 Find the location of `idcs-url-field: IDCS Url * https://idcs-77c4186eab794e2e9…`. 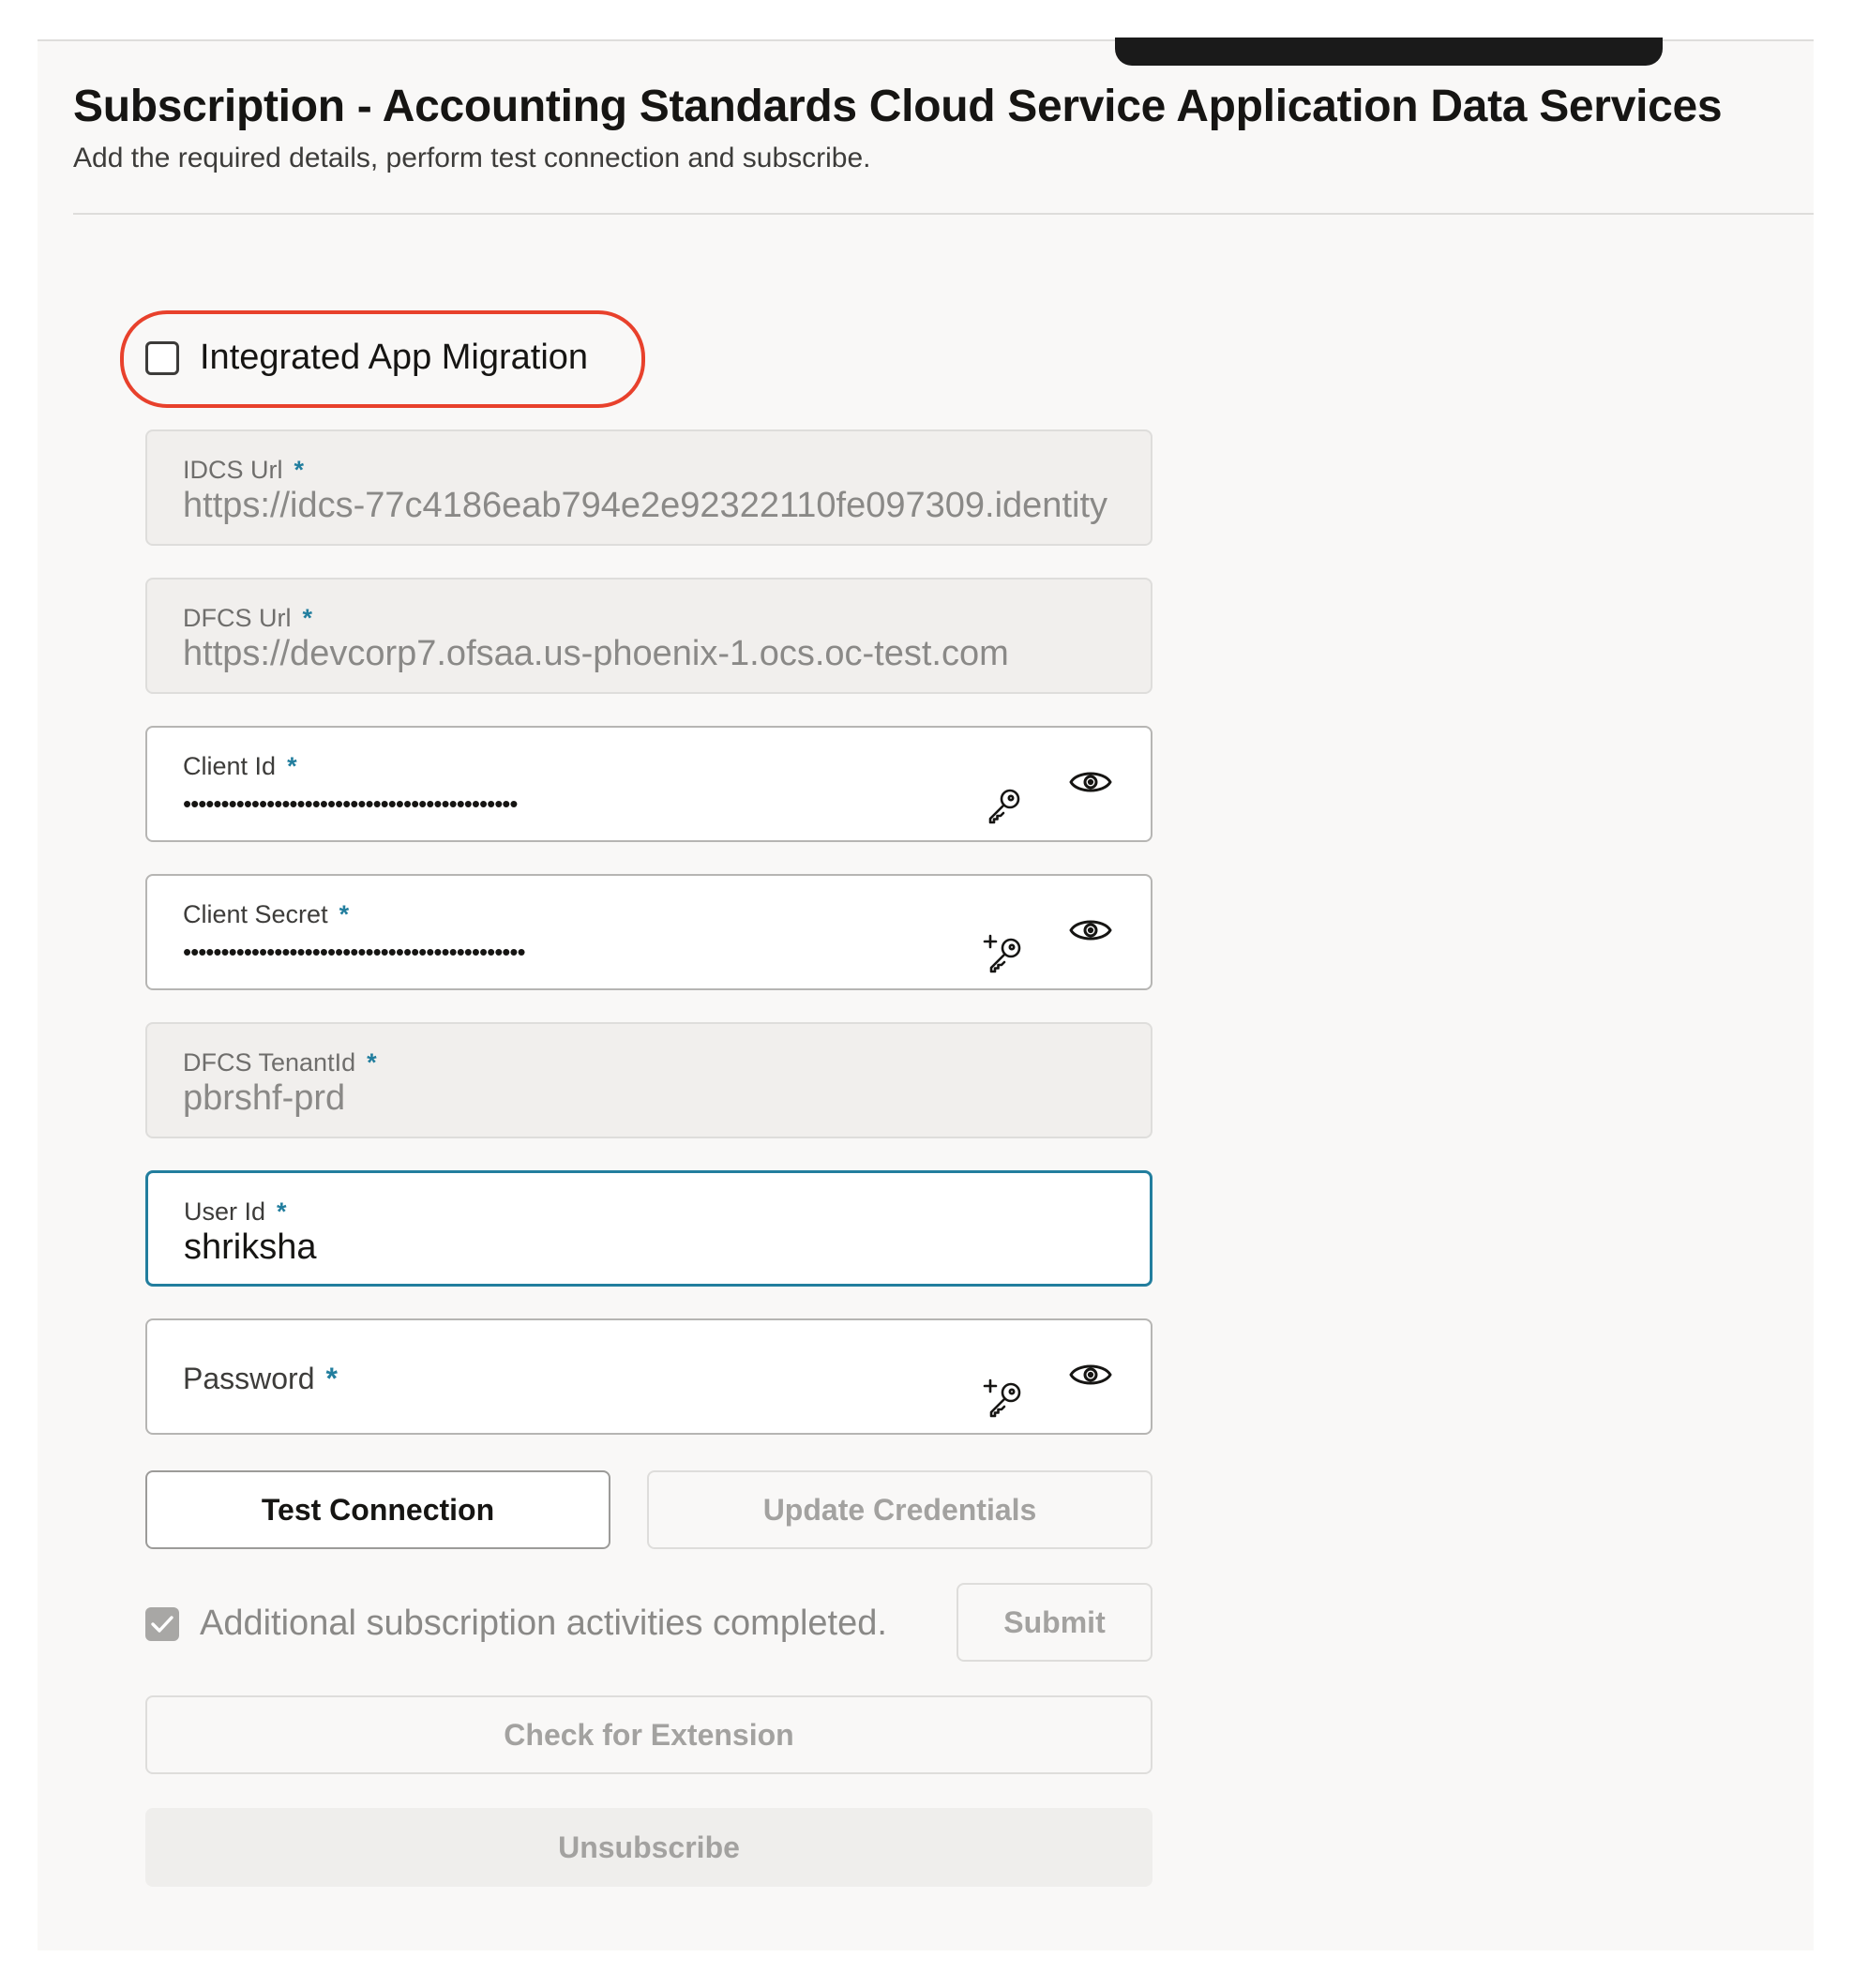

idcs-url-field: IDCS Url * https://idcs-77c4186eab794e2e9… is located at coordinates (648, 488).